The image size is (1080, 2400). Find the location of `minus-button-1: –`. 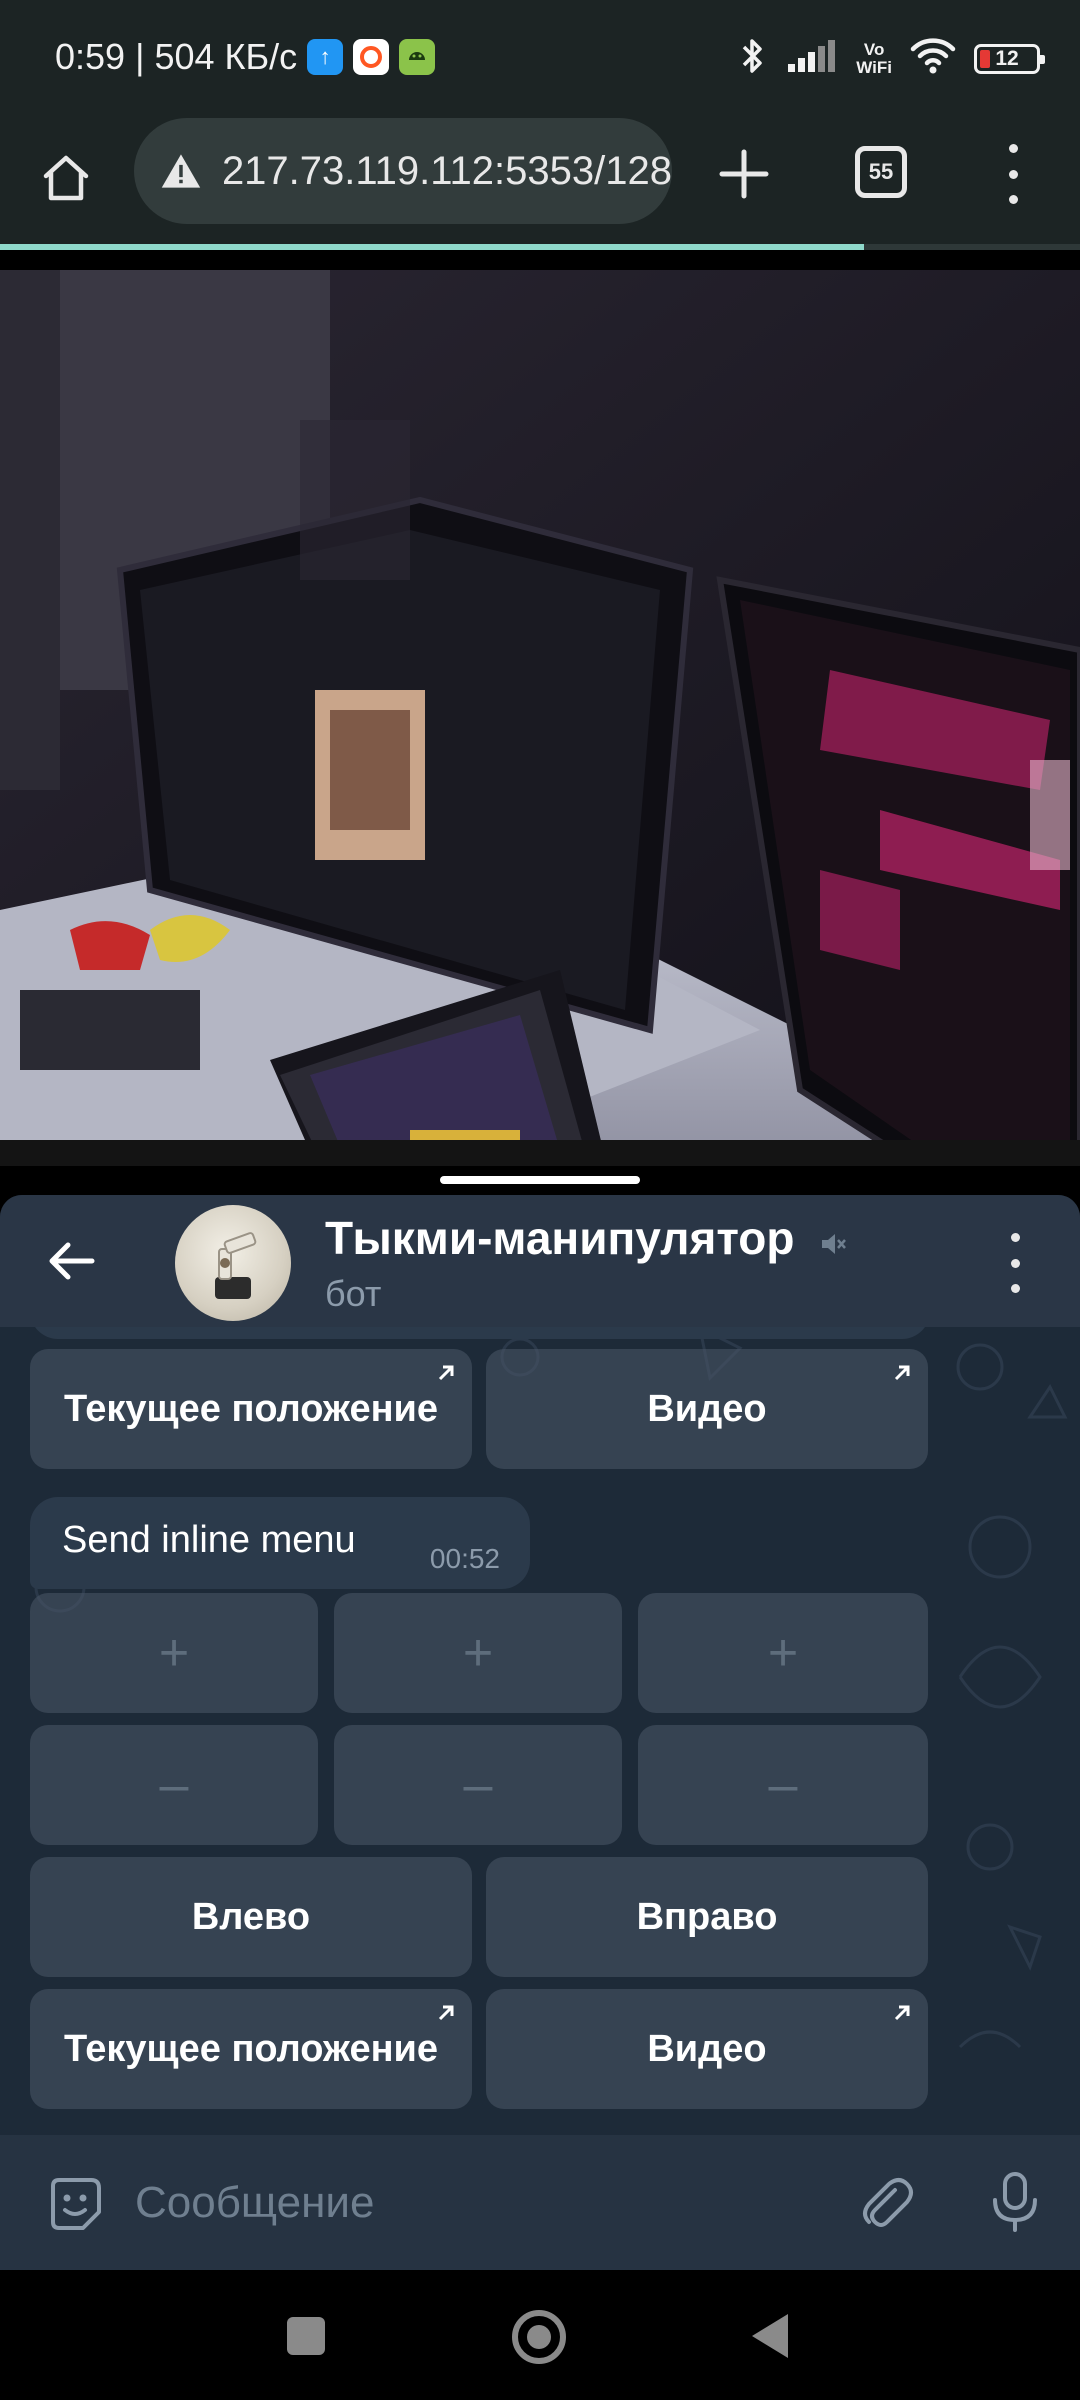

minus-button-1: – is located at coordinates (174, 1785).